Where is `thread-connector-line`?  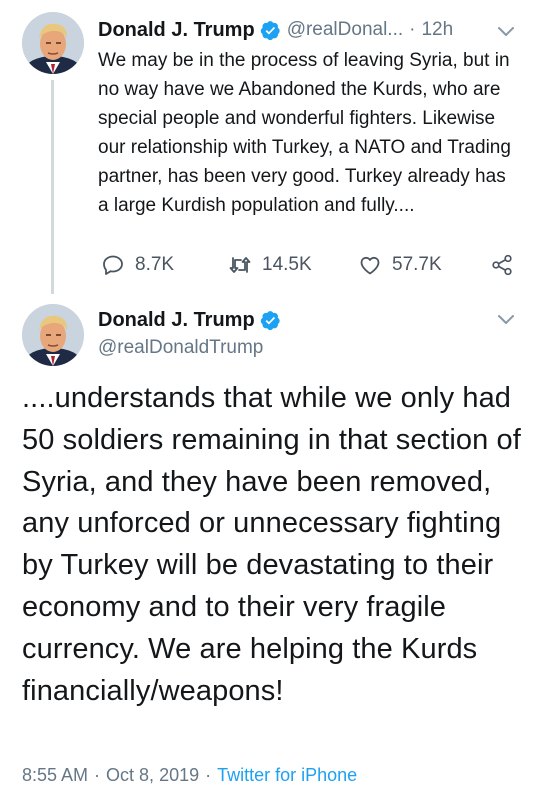 thread-connector-line is located at coordinates (52, 187).